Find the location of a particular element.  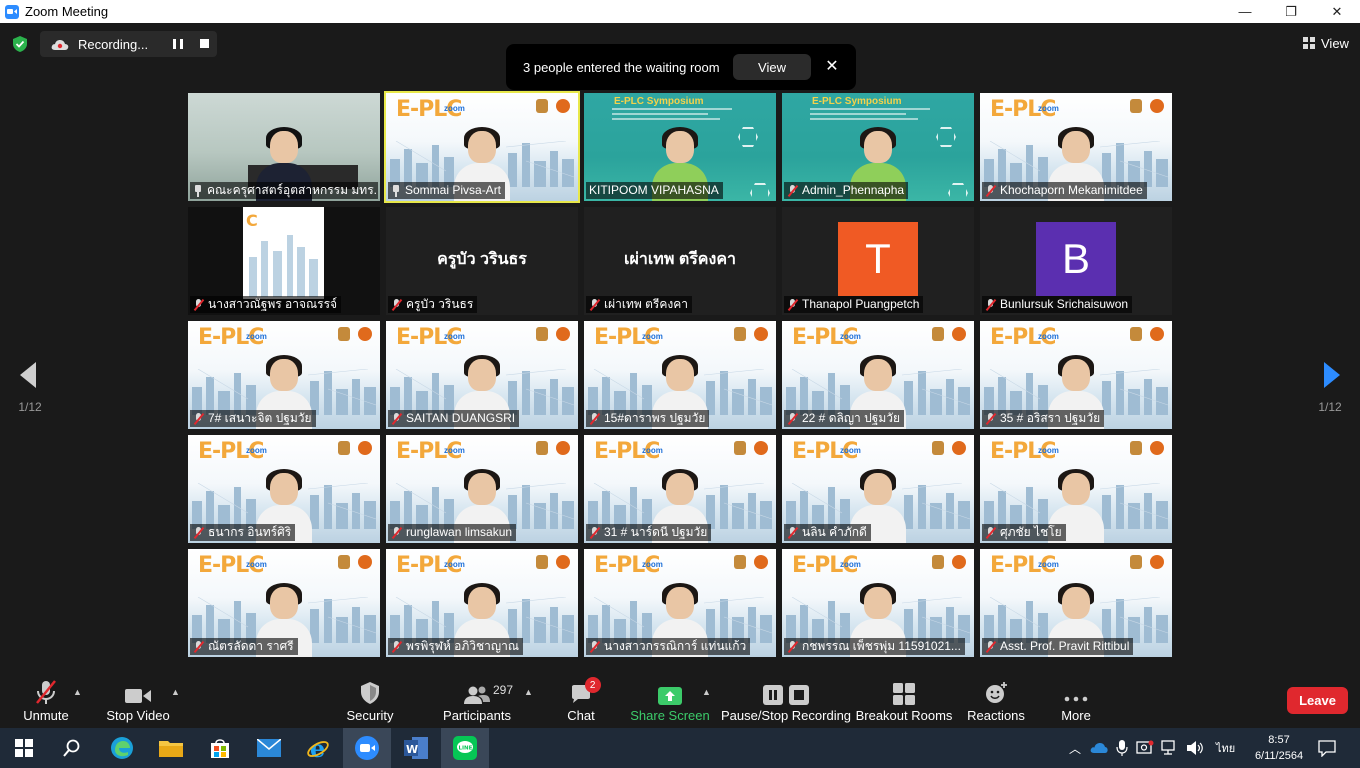

participant-video-tile: C นางสาวณัฐพร อาจณรรจ์ is located at coordinates (284, 261).